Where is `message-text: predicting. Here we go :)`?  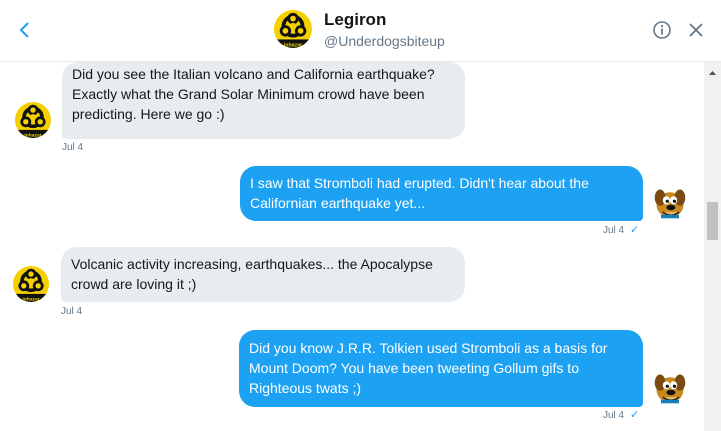 message-text: predicting. Here we go :) is located at coordinates (148, 114).